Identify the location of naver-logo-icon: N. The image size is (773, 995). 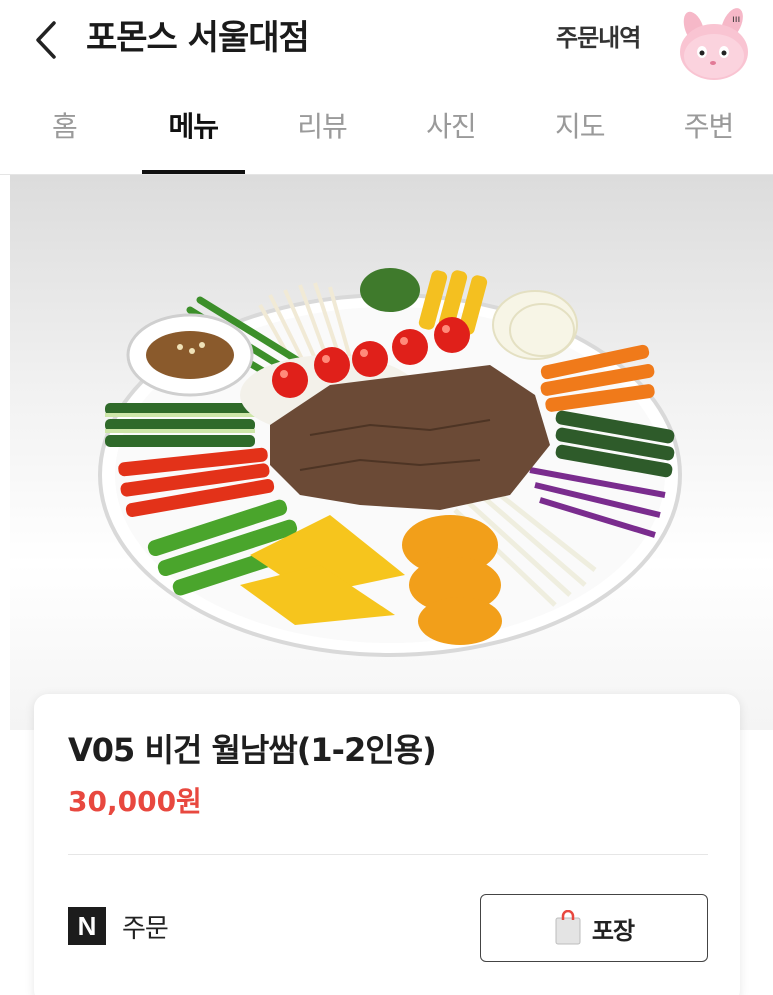
(87, 926).